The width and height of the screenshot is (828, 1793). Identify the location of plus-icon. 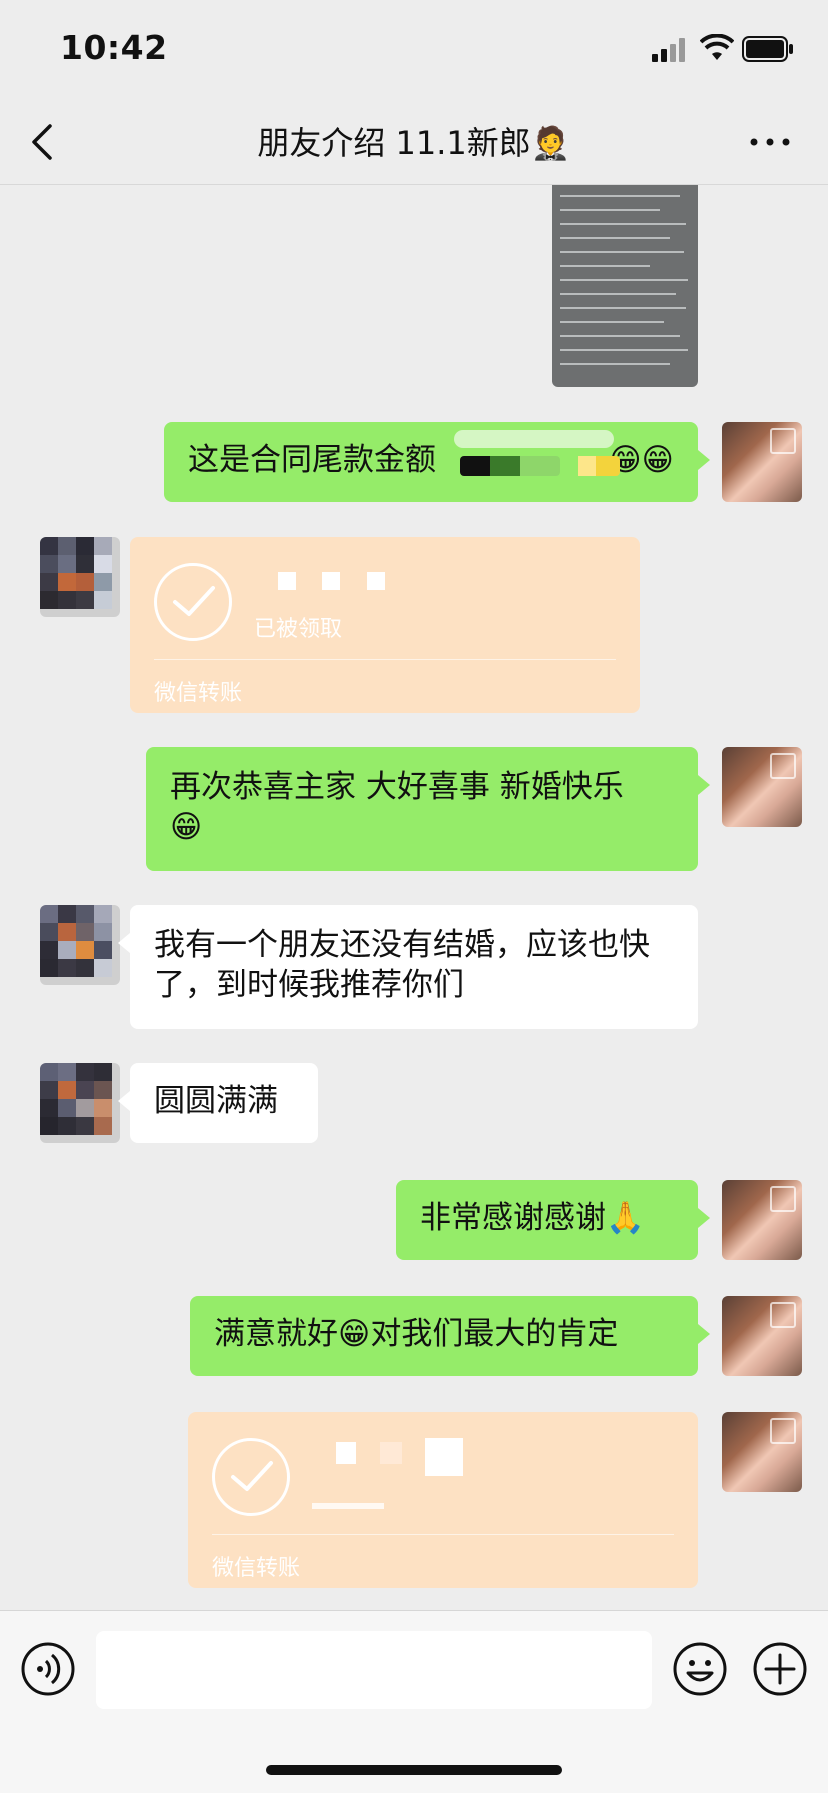
(780, 1669).